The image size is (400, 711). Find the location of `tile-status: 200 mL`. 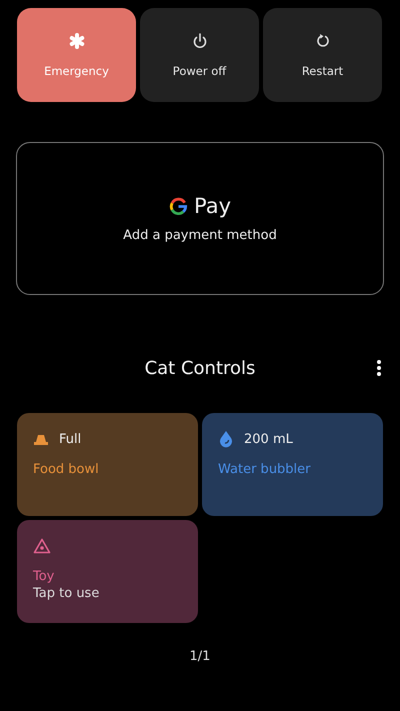

tile-status: 200 mL is located at coordinates (268, 439).